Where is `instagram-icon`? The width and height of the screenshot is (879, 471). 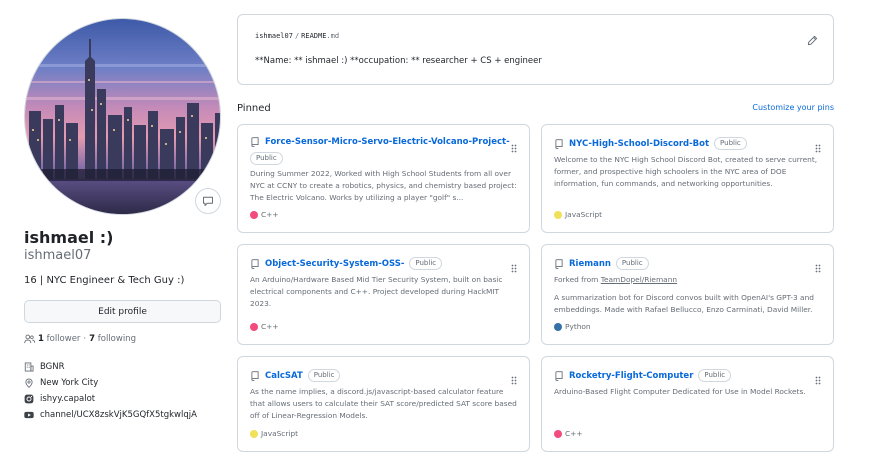
instagram-icon is located at coordinates (29, 399).